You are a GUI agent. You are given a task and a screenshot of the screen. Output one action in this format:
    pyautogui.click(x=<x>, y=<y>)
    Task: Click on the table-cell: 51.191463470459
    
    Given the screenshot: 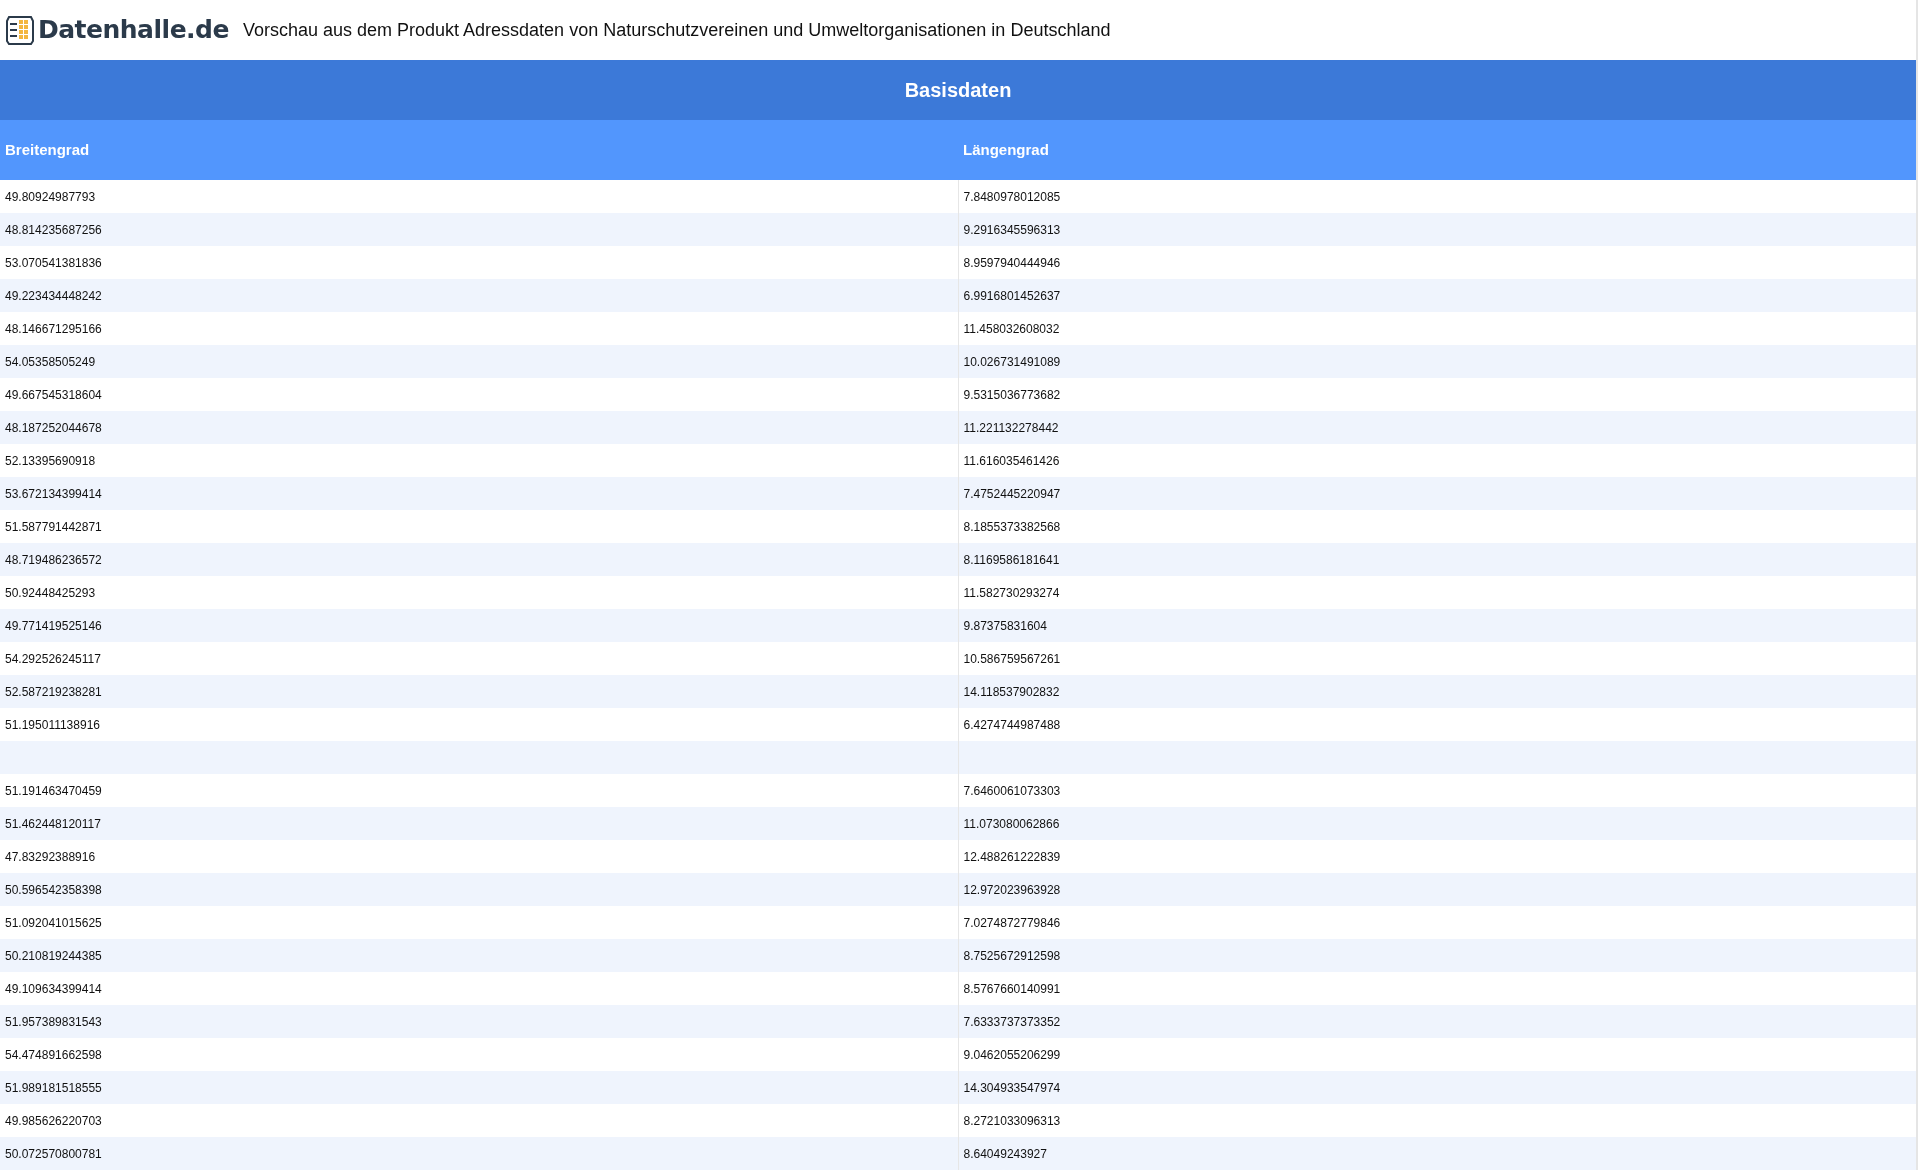 What is the action you would take?
    pyautogui.click(x=479, y=790)
    